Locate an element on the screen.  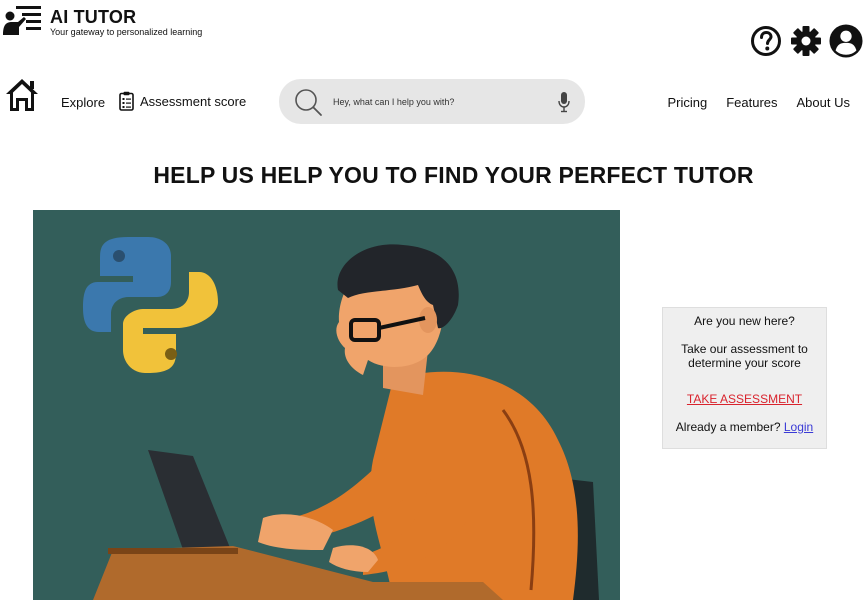
nav-assessment-label: Assessment score is located at coordinates (193, 101).